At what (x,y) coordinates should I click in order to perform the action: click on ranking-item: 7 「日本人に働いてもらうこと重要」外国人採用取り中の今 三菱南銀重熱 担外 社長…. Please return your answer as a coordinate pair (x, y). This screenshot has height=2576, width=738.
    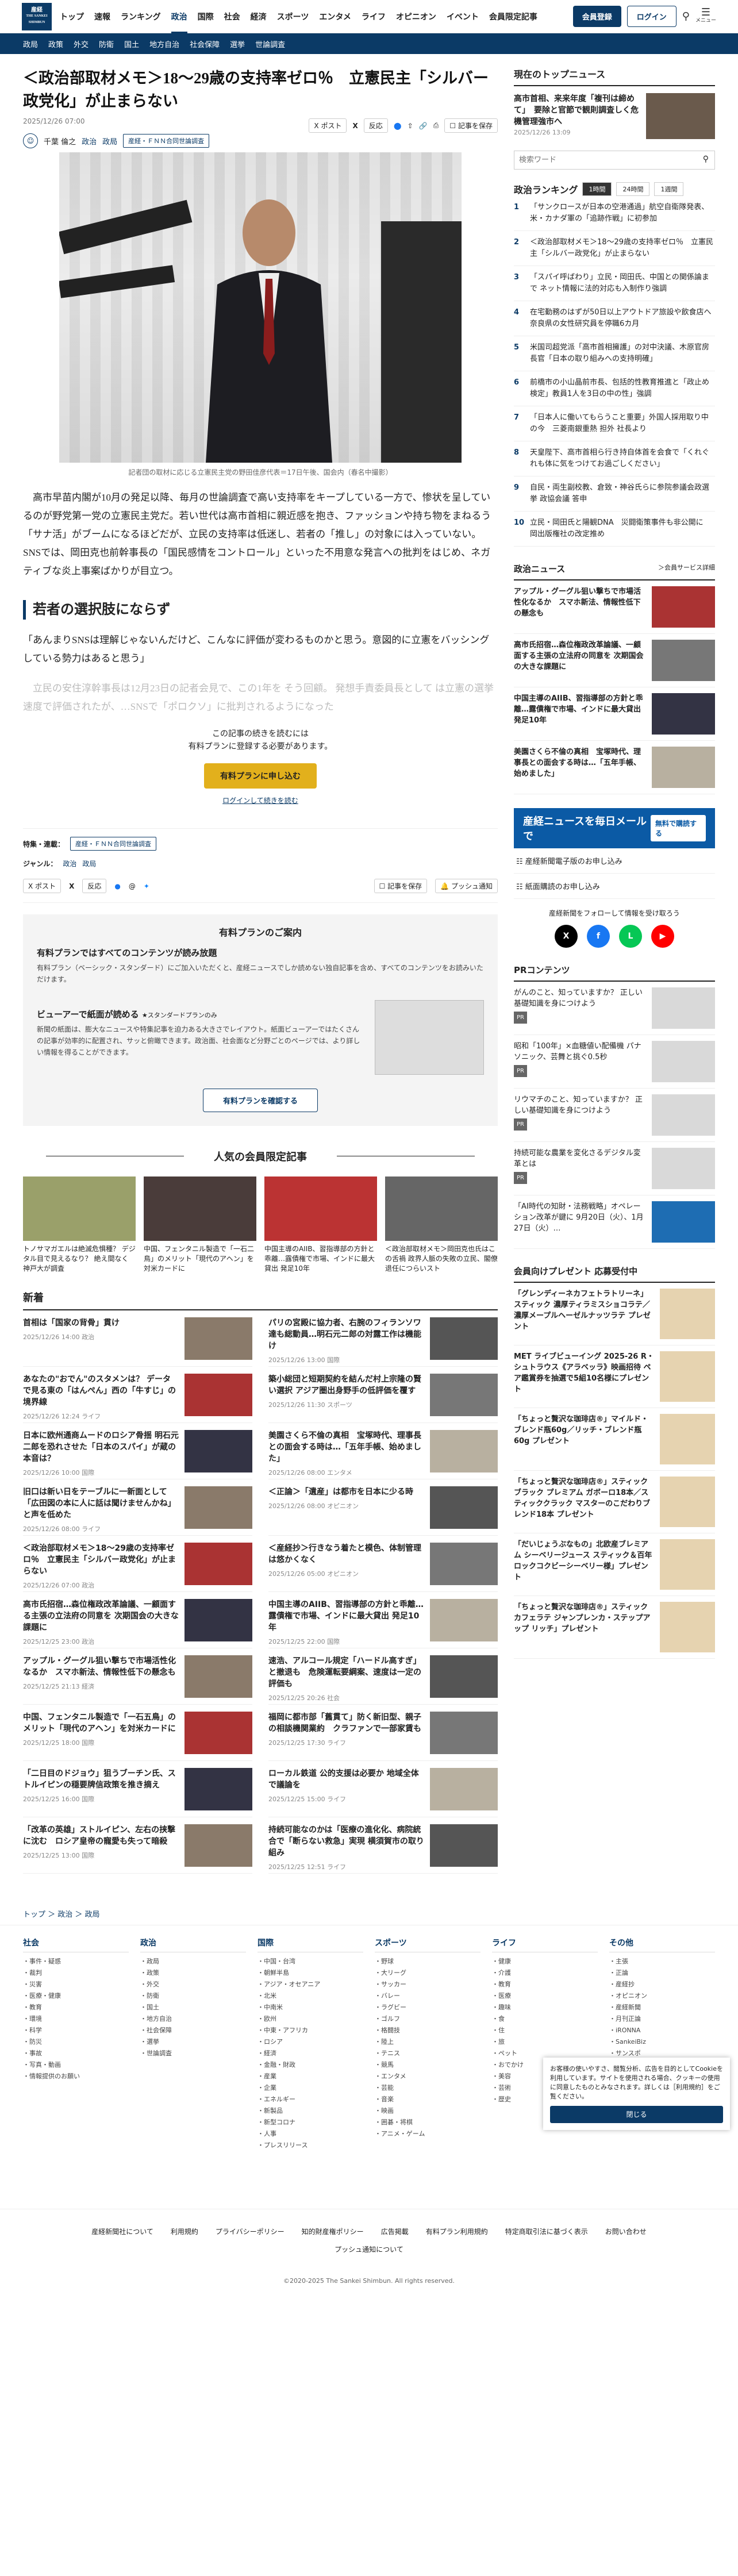
    Looking at the image, I should click on (614, 423).